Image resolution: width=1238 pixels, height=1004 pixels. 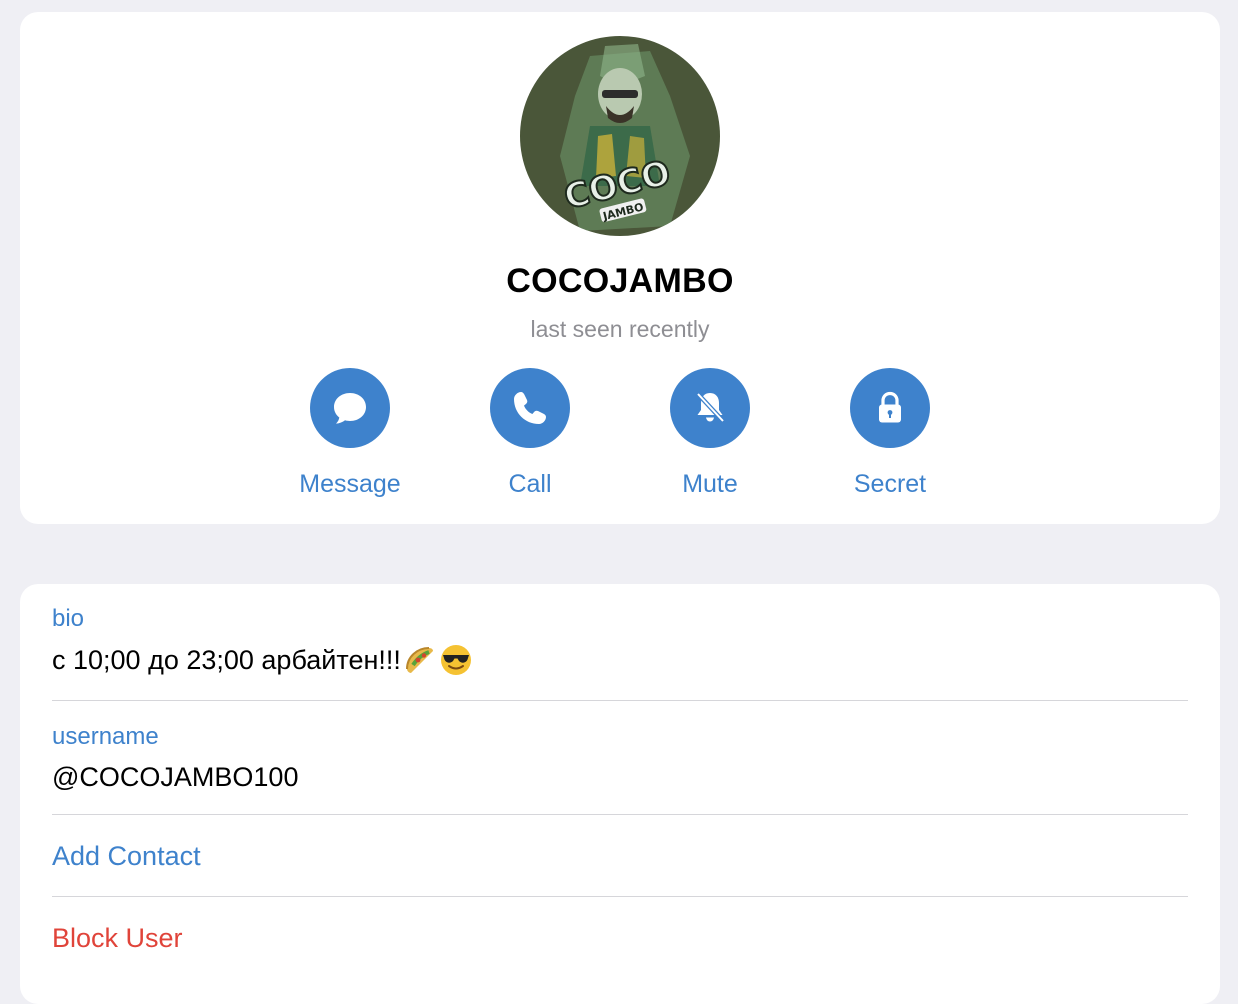 I want to click on phone-icon, so click(x=530, y=408).